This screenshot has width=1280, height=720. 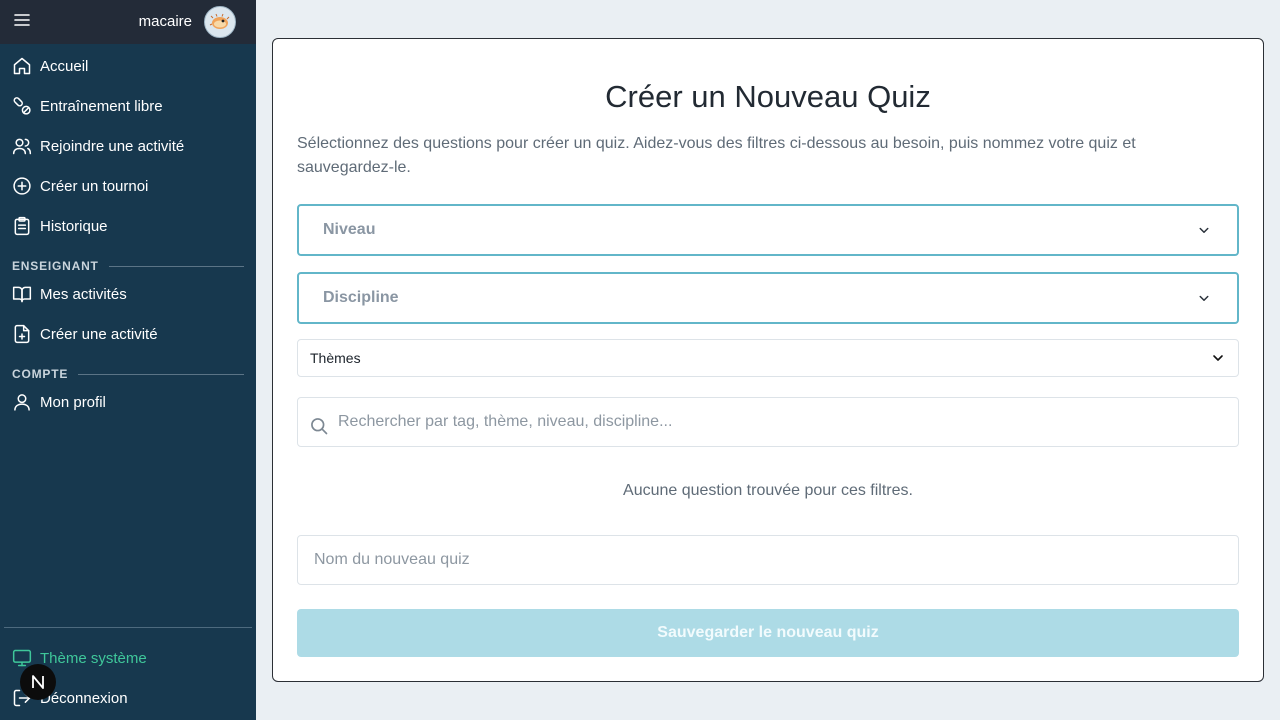 What do you see at coordinates (165, 21) in the screenshot?
I see `user-name: macaire` at bounding box center [165, 21].